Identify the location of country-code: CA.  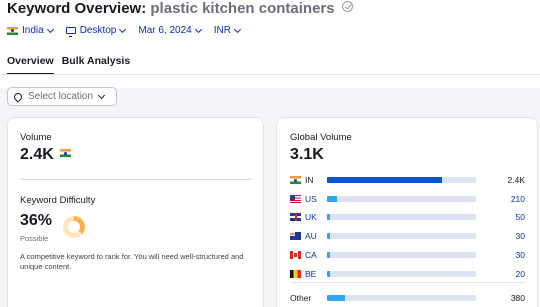
(317, 255).